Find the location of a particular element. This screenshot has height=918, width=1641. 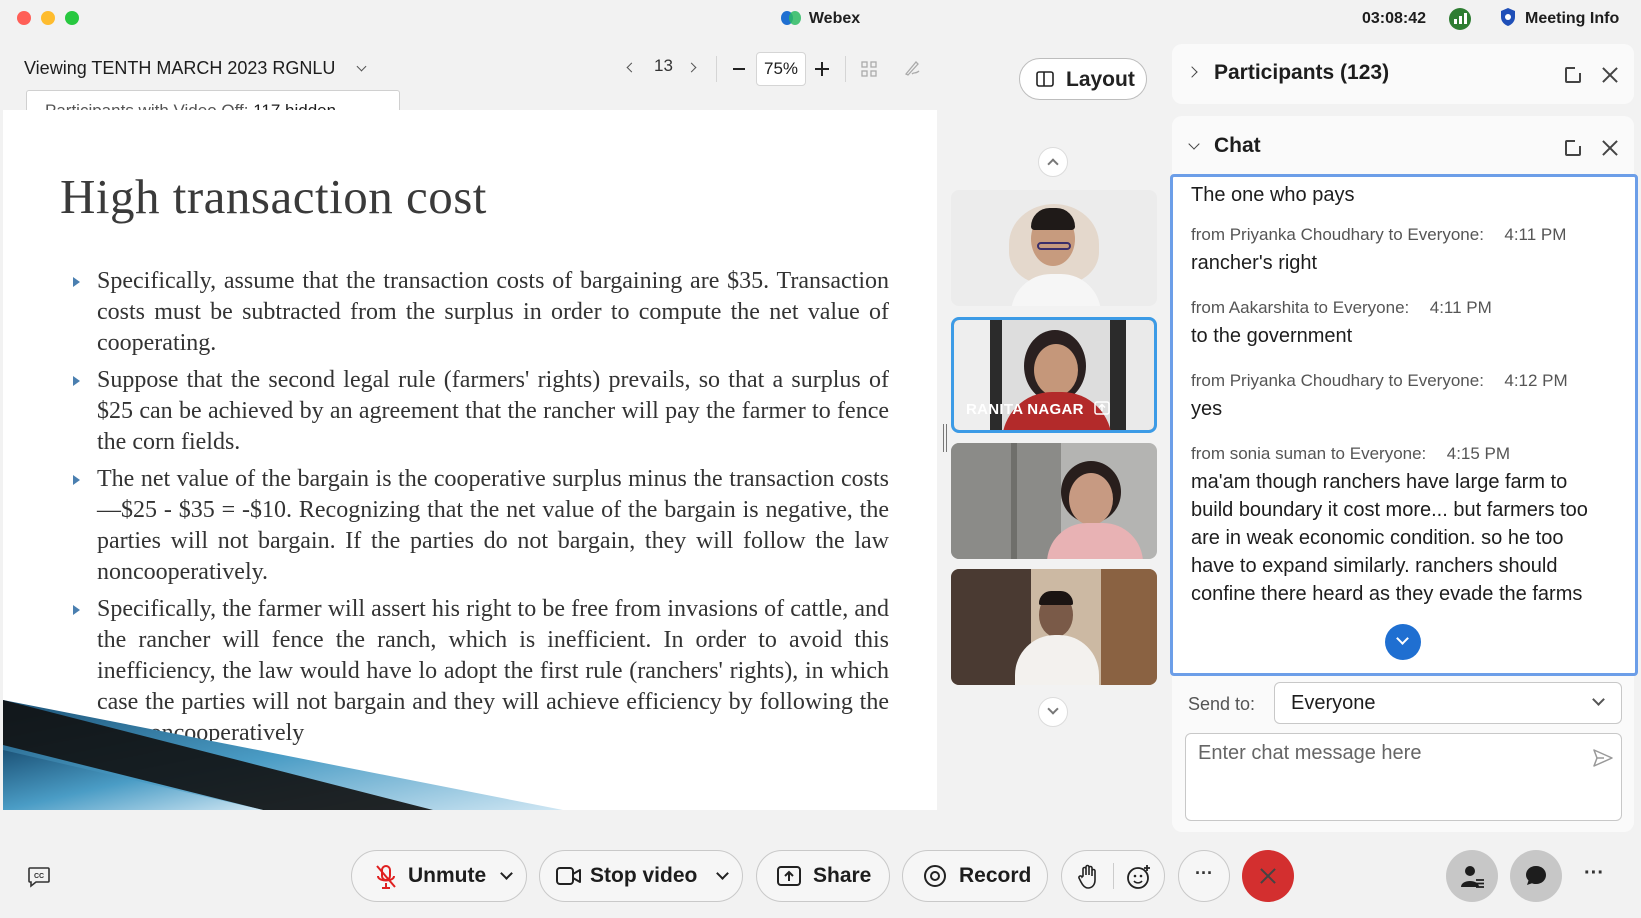

strip-scroll-up-button is located at coordinates (1053, 162).